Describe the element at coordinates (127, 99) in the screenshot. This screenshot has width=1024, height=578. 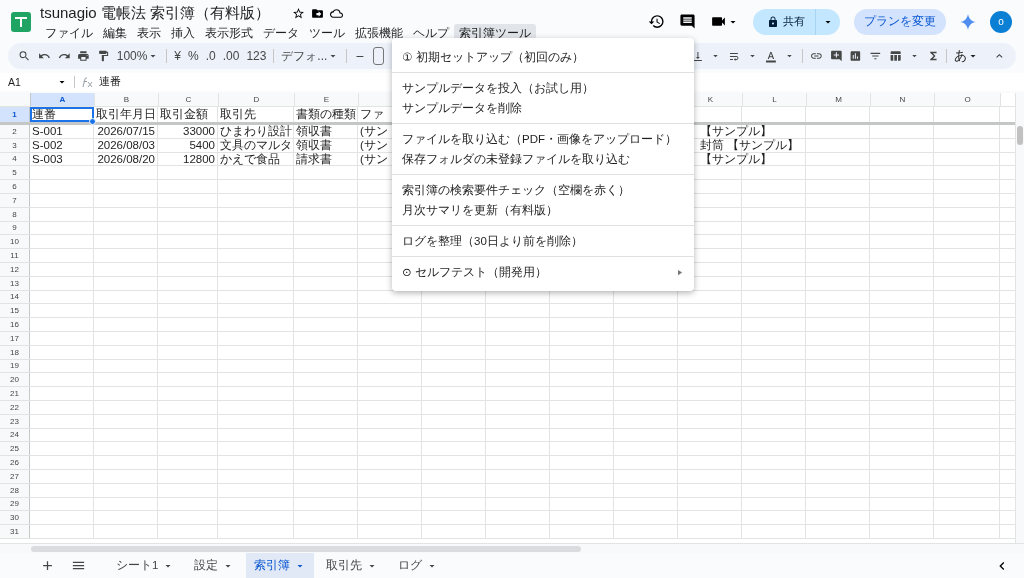
I see `column-header: B` at that location.